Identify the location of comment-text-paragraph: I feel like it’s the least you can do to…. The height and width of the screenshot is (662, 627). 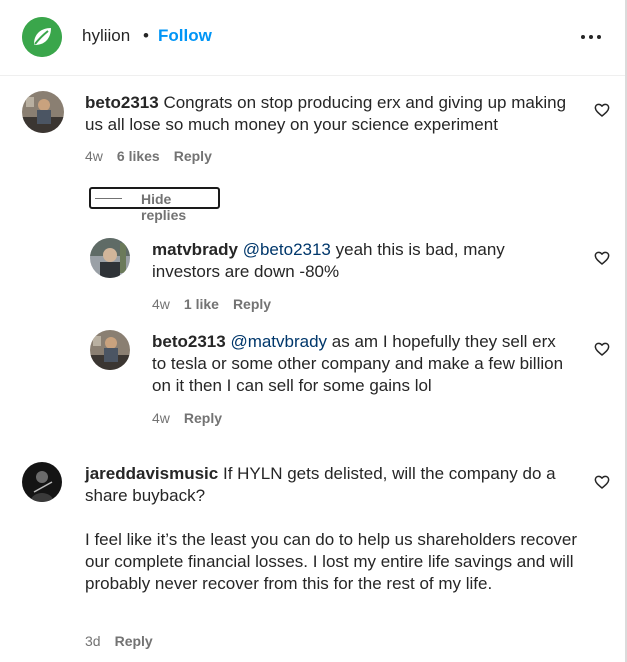
(331, 561).